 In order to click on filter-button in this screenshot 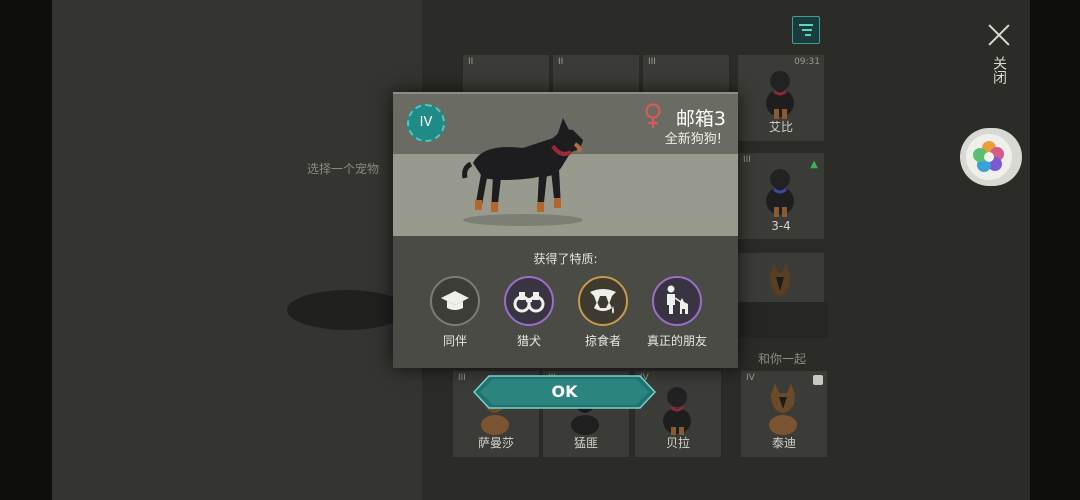, I will do `click(806, 30)`.